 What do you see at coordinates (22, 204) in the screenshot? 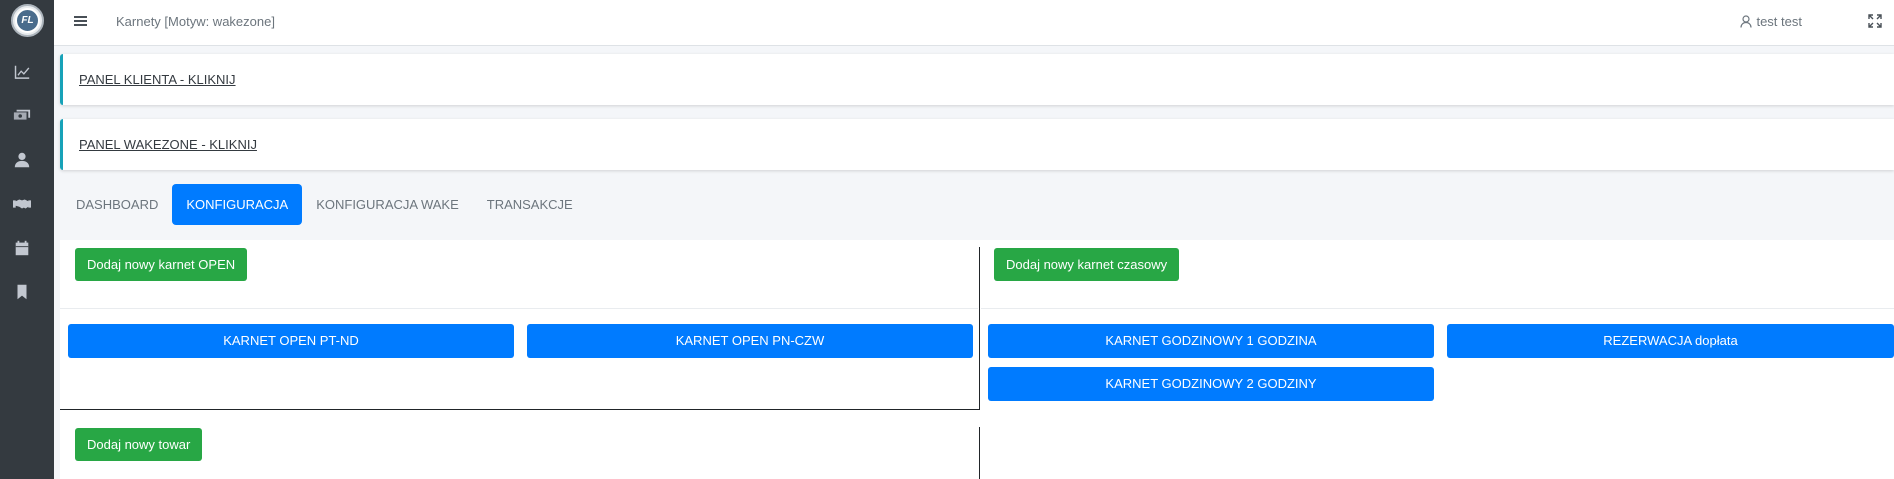
I see `handshake-icon` at bounding box center [22, 204].